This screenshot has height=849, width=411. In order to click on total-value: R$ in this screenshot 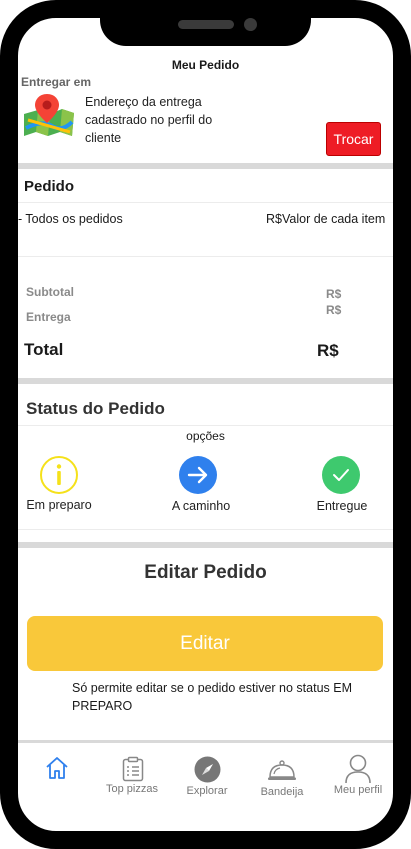, I will do `click(328, 350)`.